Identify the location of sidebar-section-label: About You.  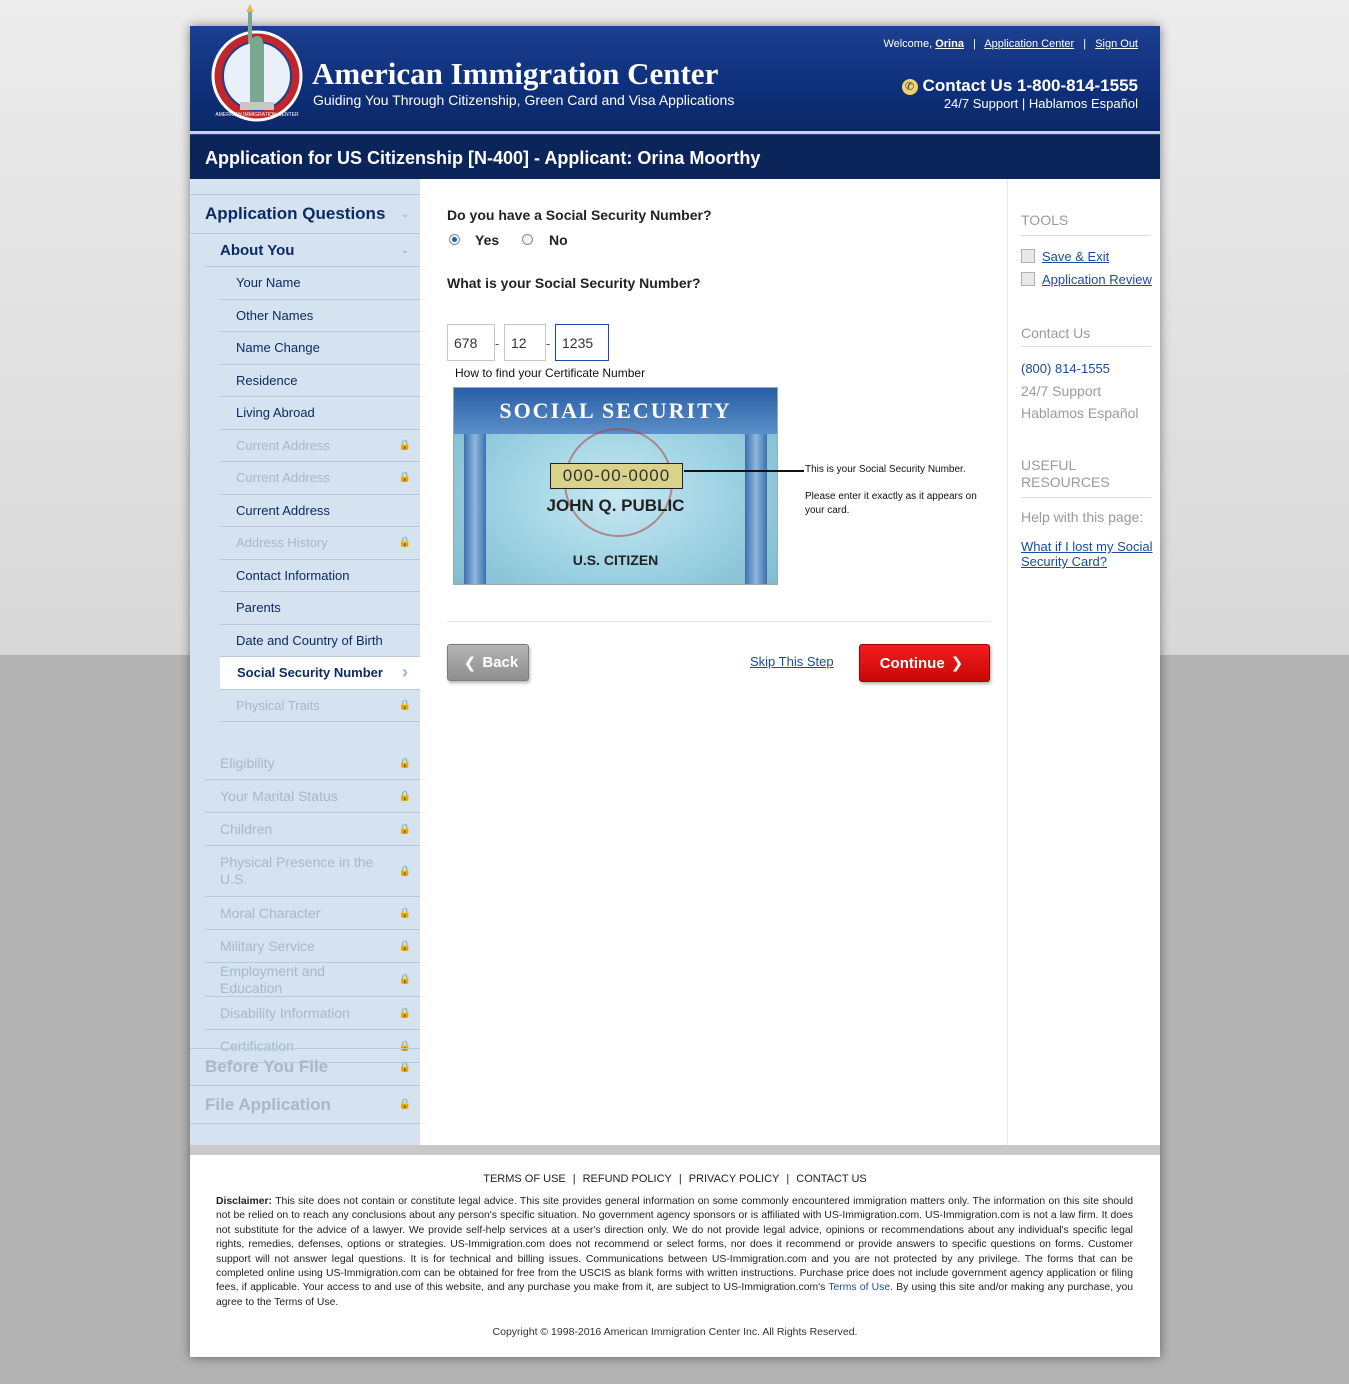
(257, 250).